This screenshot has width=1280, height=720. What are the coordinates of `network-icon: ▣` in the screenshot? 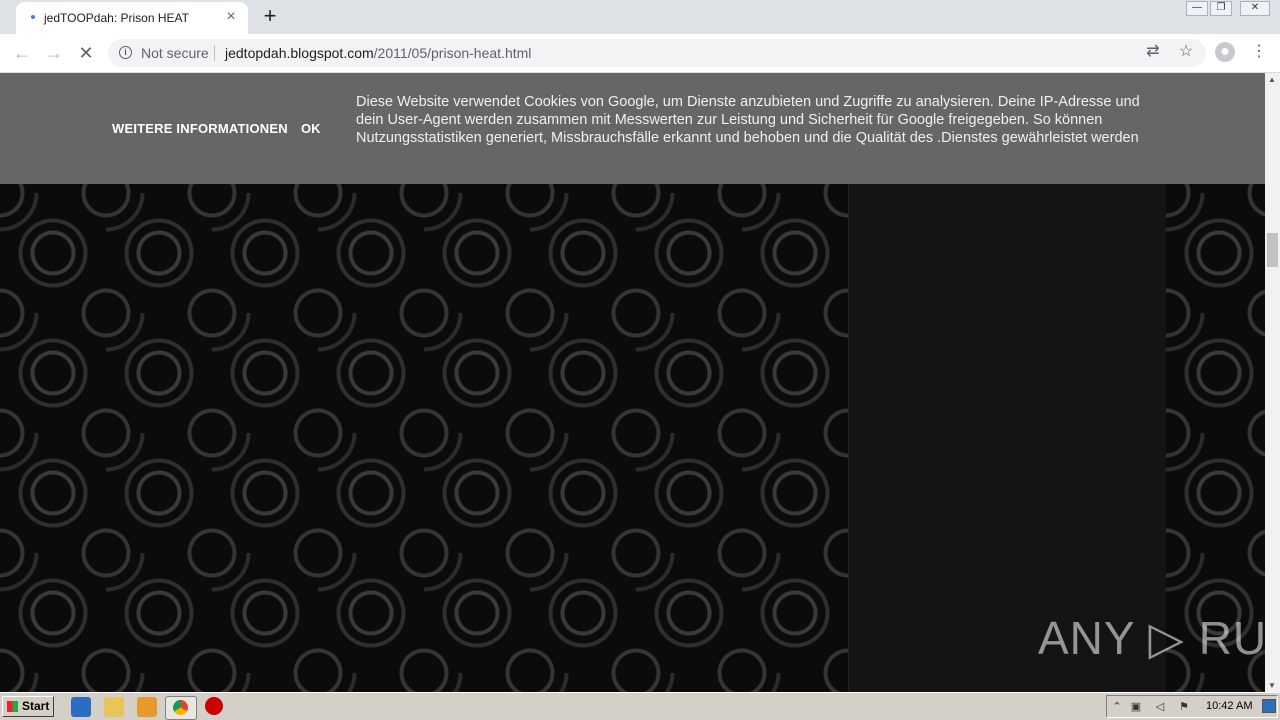 It's located at (1136, 707).